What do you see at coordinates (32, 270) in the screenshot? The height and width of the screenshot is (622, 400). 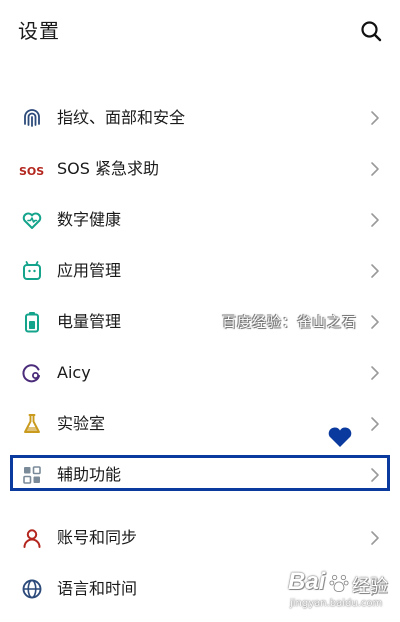 I see `app-management-icon` at bounding box center [32, 270].